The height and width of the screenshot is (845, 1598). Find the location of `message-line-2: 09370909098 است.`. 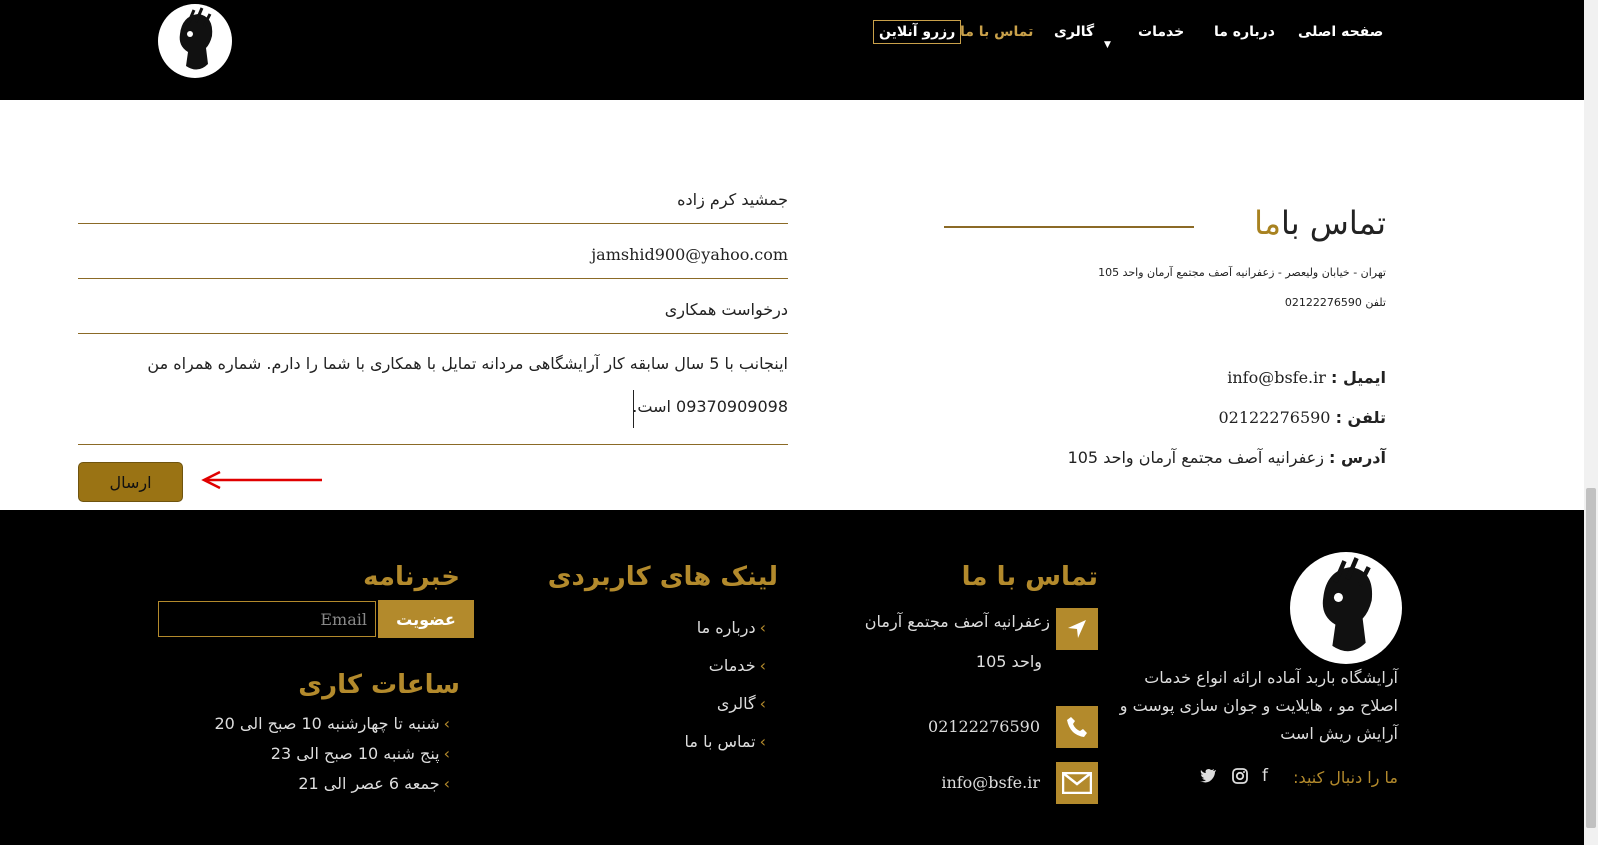

message-line-2: 09370909098 است. is located at coordinates (710, 406).